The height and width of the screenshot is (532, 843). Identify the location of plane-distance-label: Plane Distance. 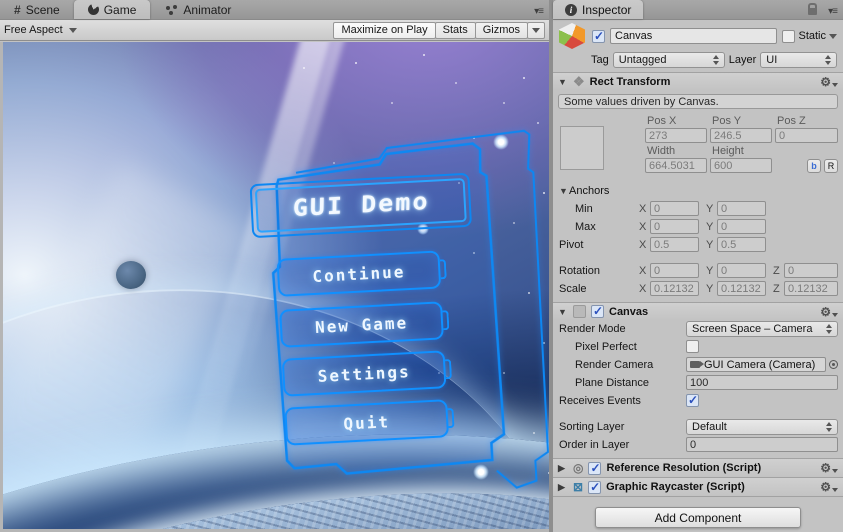
(612, 382).